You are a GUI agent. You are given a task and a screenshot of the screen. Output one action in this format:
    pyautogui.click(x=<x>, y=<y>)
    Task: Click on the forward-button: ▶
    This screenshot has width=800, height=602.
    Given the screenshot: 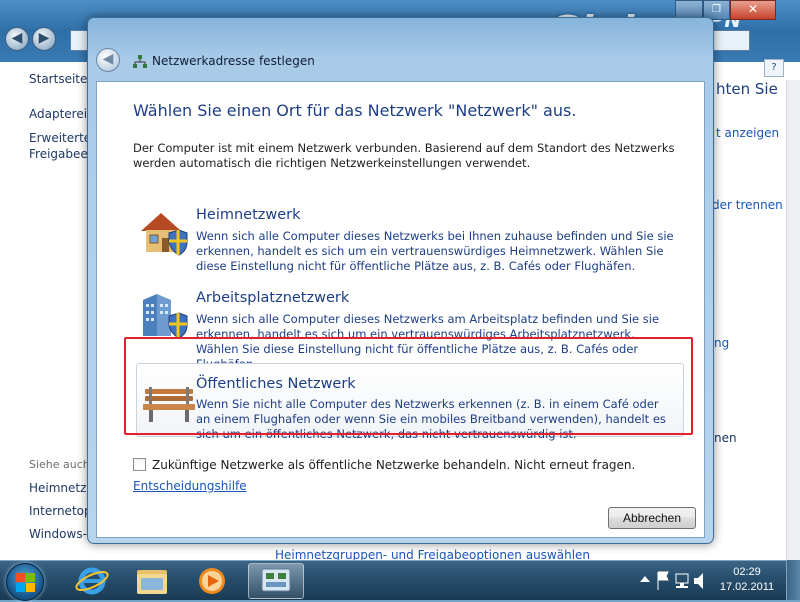 What is the action you would take?
    pyautogui.click(x=44, y=39)
    